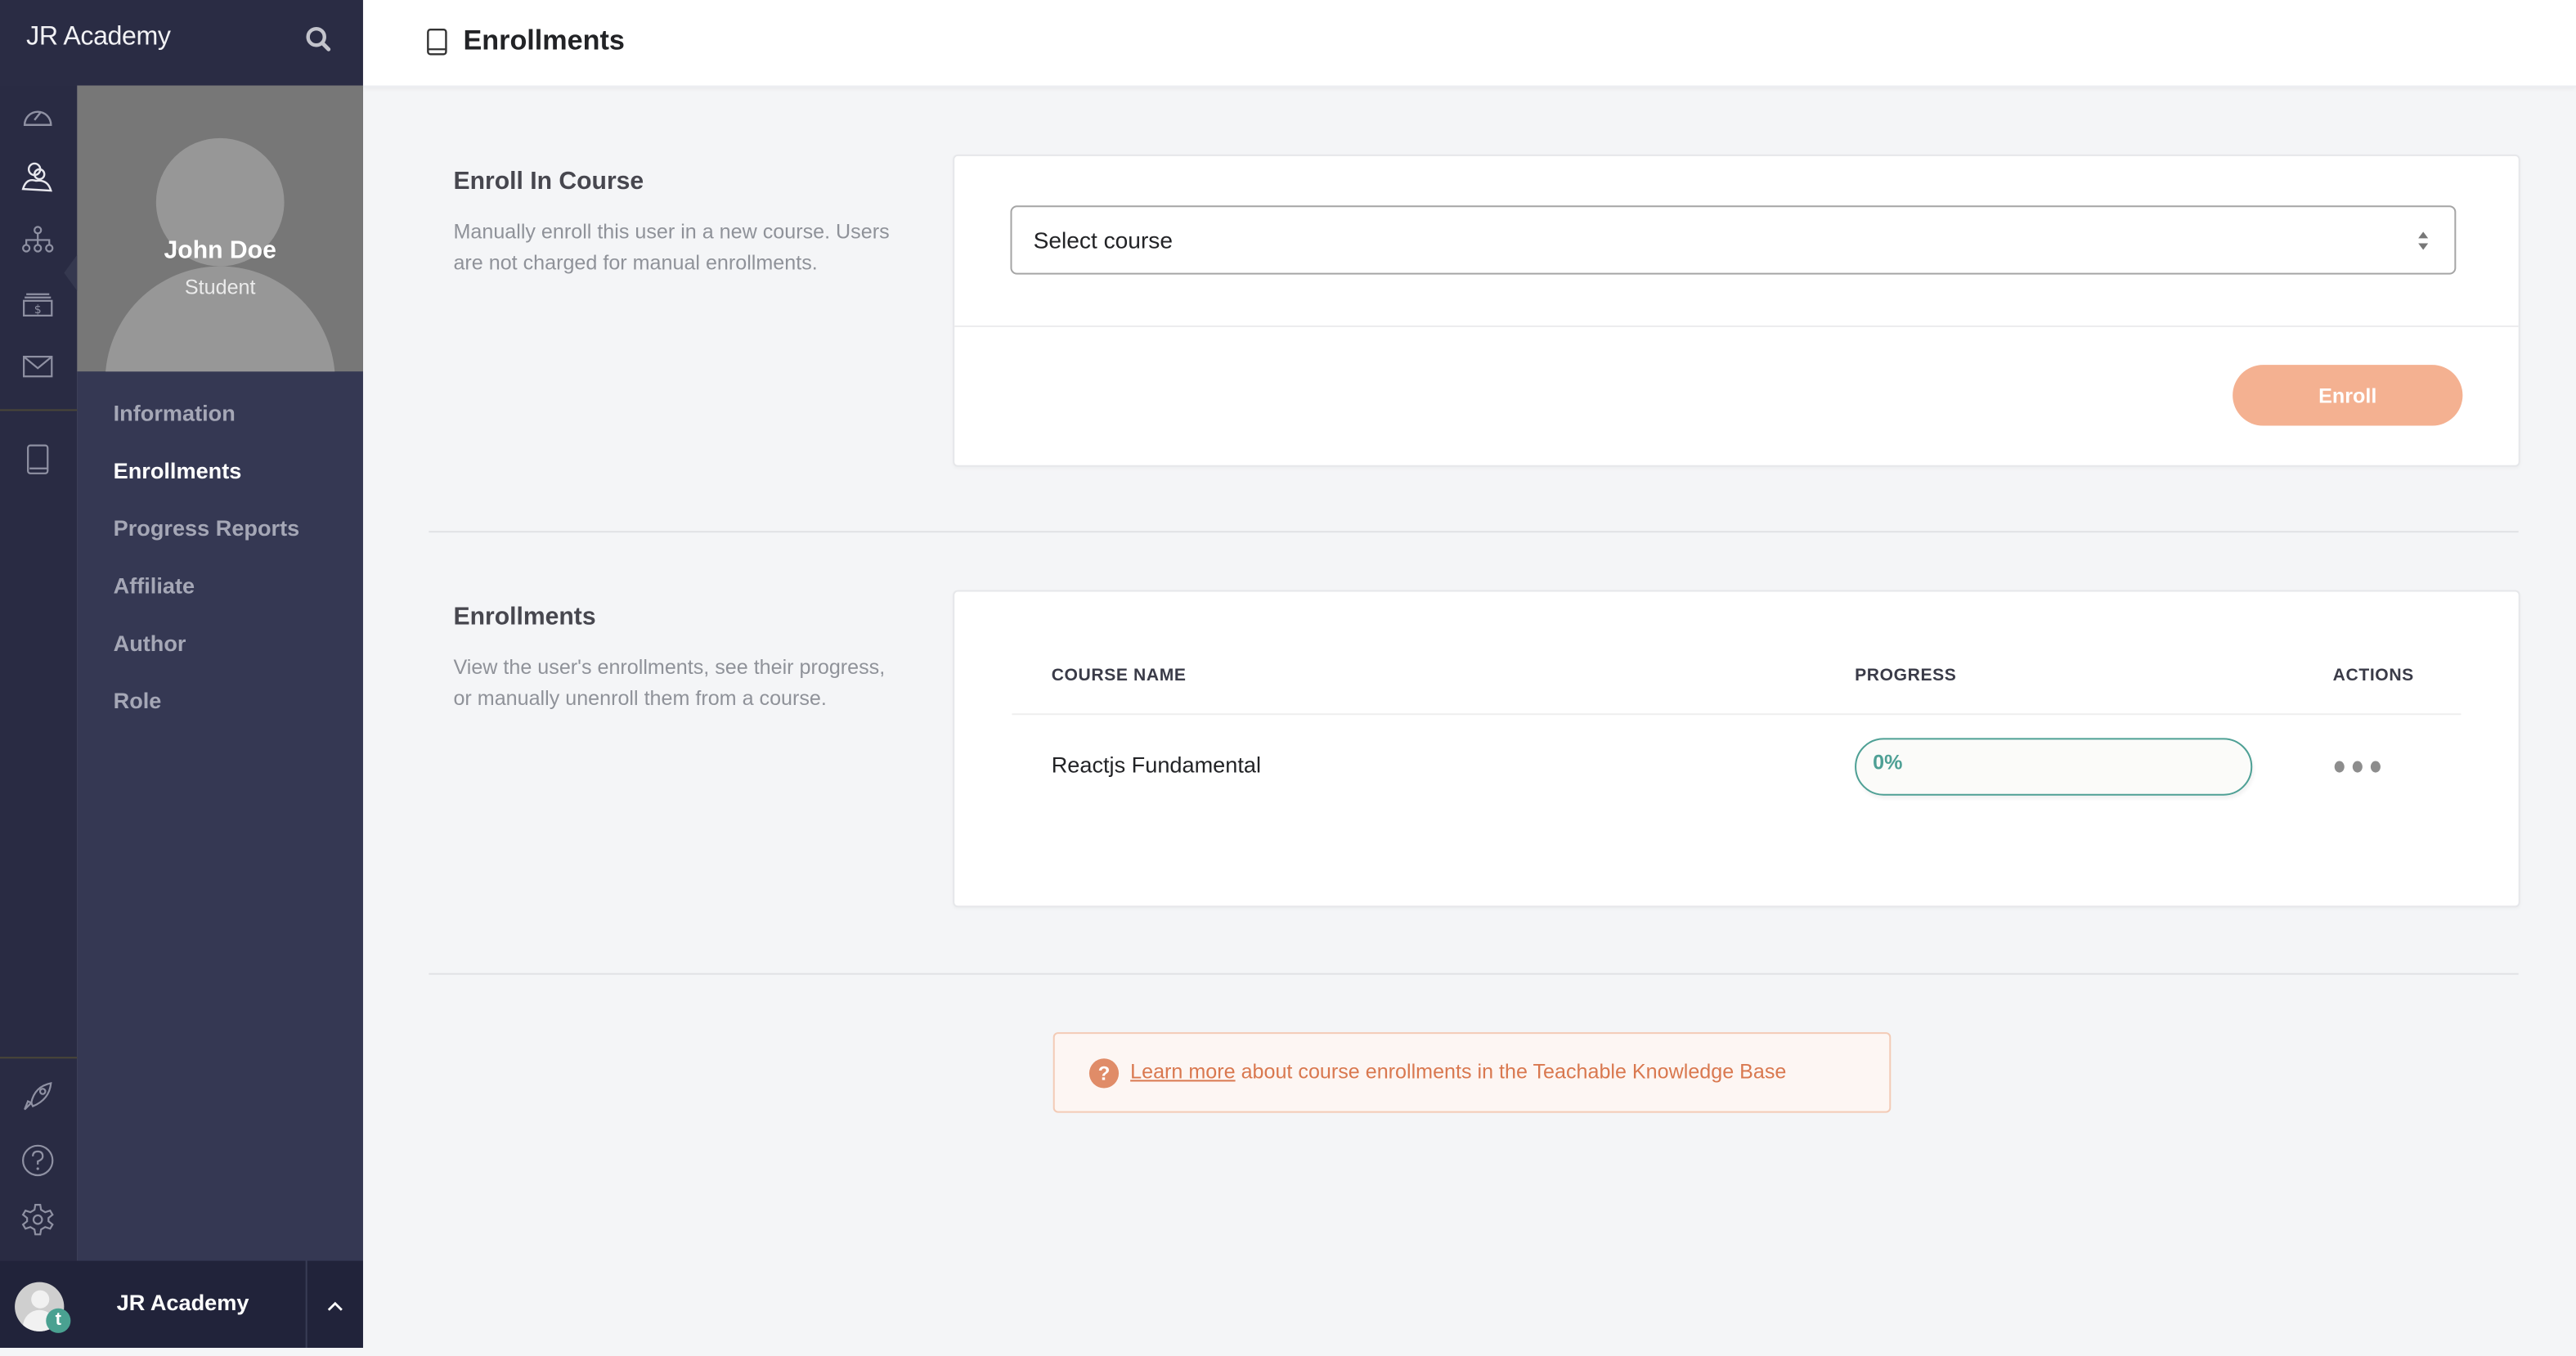 This screenshot has height=1356, width=2576. I want to click on brand-name: JR Academy, so click(98, 37).